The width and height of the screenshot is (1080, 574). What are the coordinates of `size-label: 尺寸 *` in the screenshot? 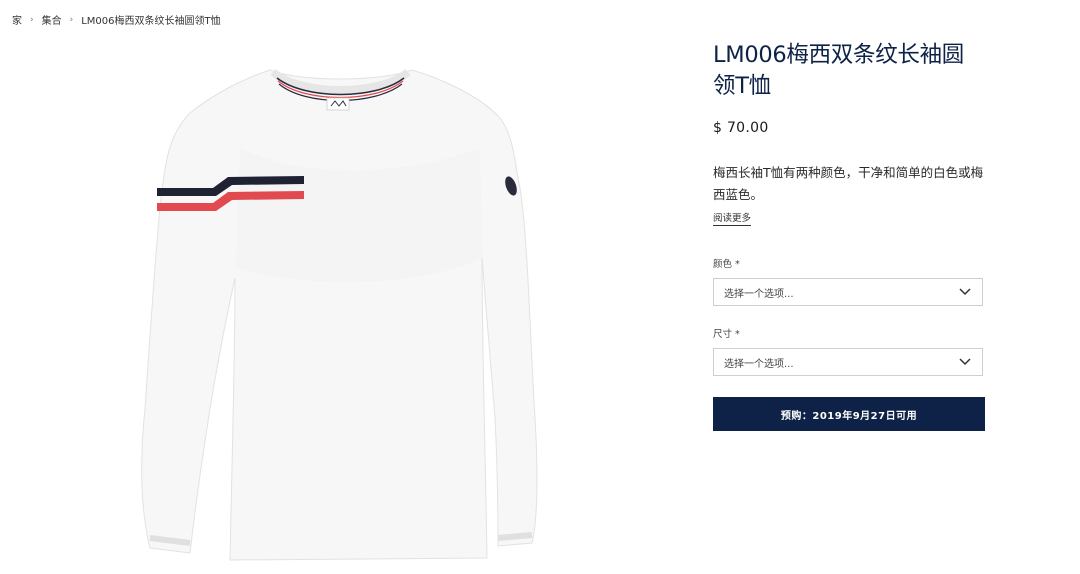 It's located at (726, 334).